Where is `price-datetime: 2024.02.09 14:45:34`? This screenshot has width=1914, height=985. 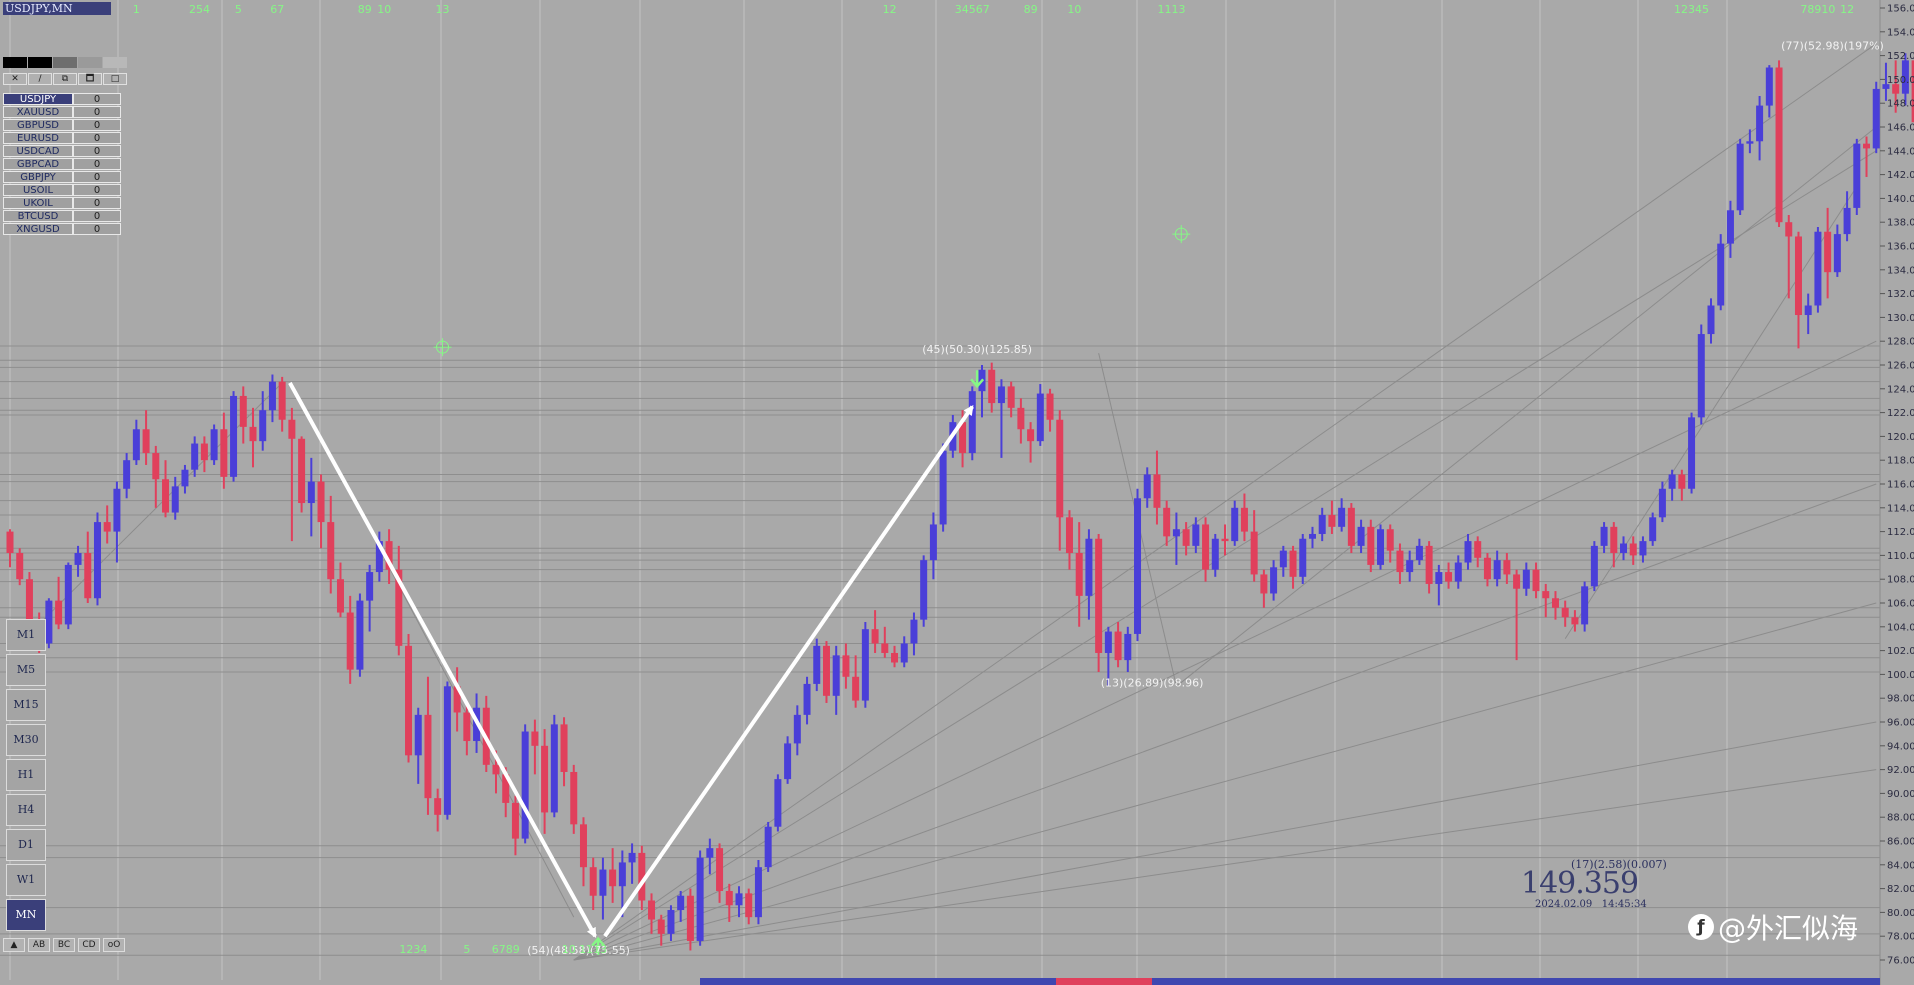
price-datetime: 2024.02.09 14:45:34 is located at coordinates (1591, 904).